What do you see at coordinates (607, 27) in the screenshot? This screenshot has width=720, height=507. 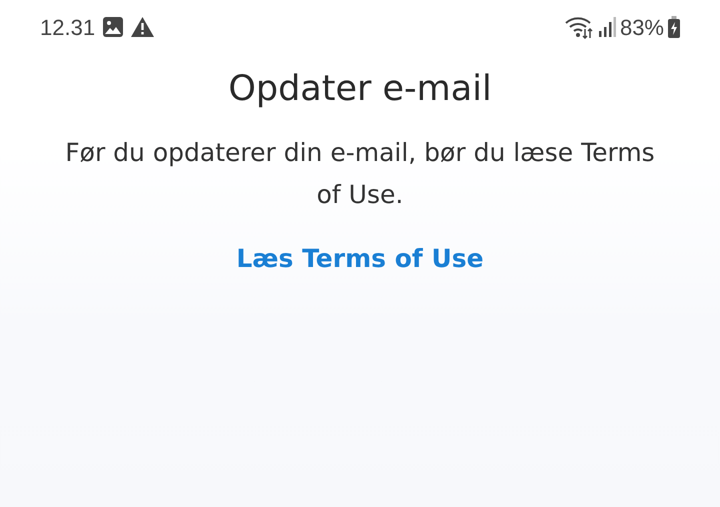 I see `signal-icon` at bounding box center [607, 27].